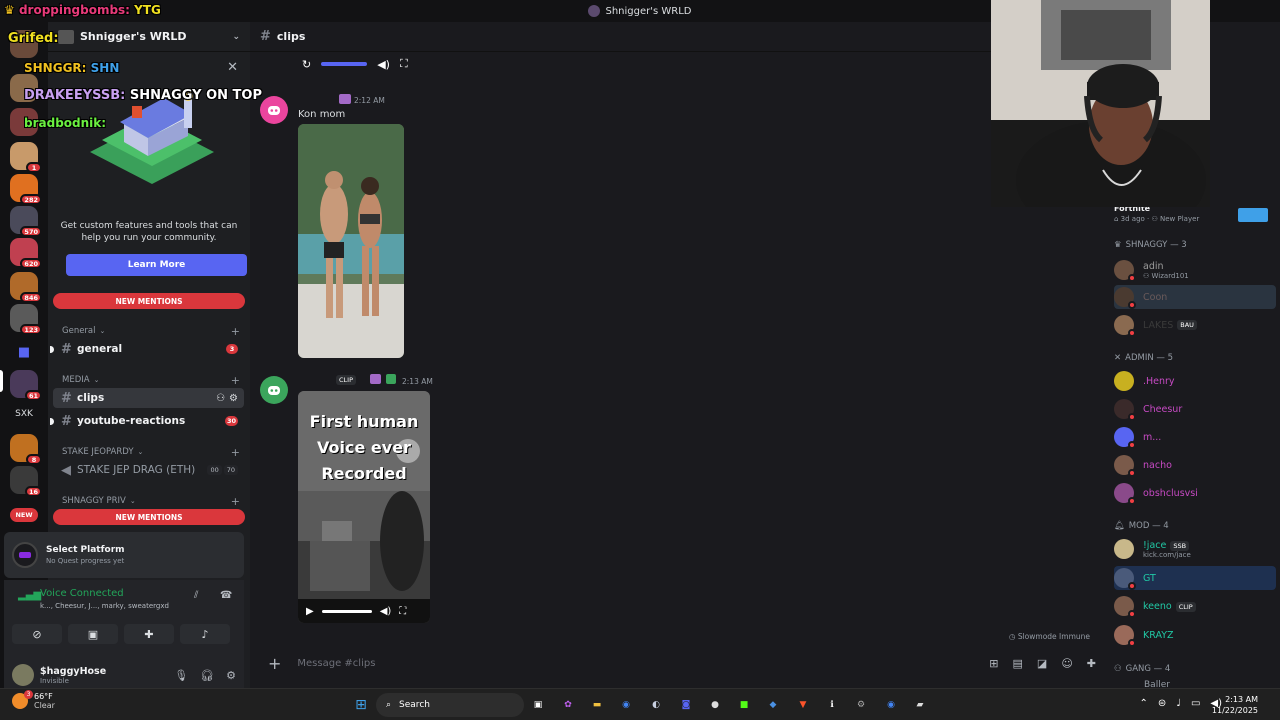 Image resolution: width=1280 pixels, height=720 pixels. Describe the element at coordinates (26, 189) in the screenshot. I see `server-icon-5: 282` at that location.